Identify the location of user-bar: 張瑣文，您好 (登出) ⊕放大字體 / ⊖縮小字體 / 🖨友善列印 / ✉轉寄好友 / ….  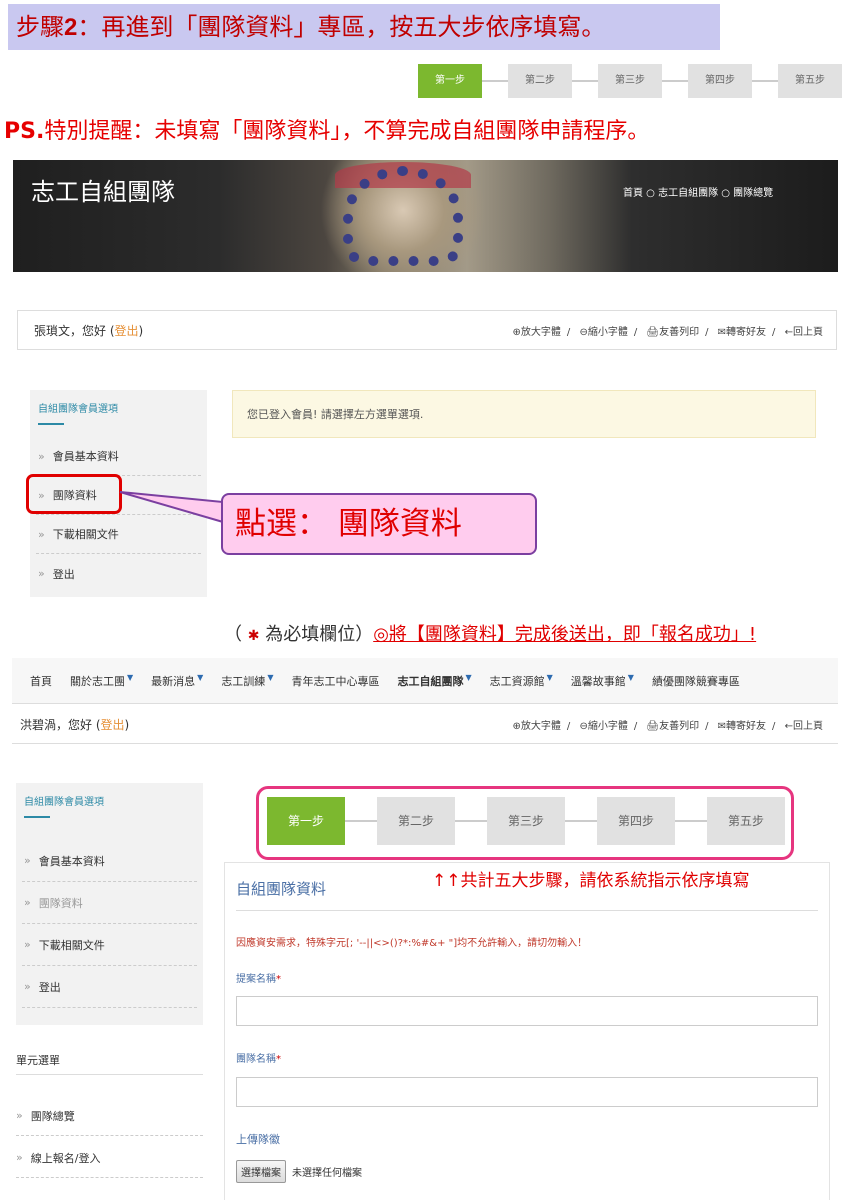
(427, 330).